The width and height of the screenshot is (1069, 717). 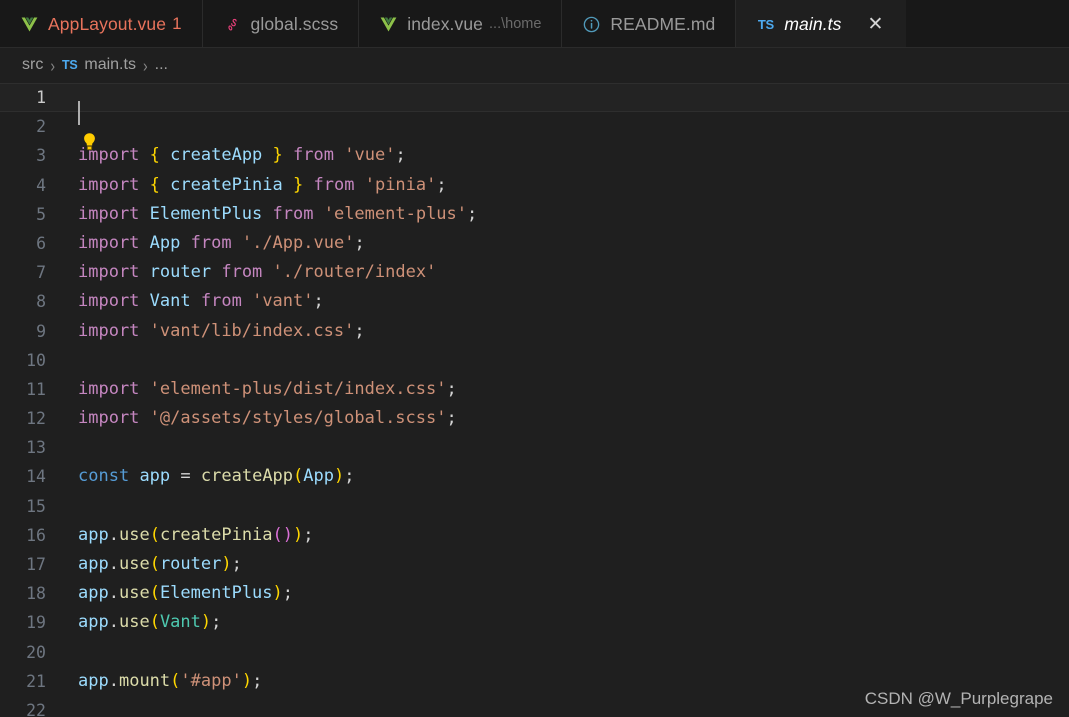 I want to click on line-number: 19, so click(x=36, y=623).